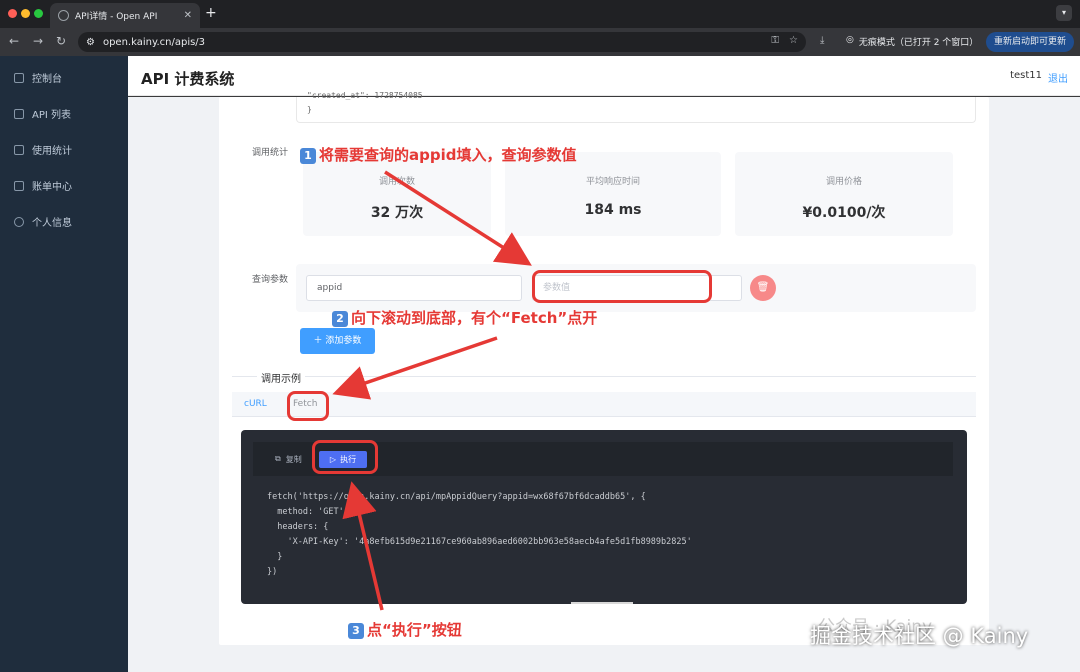  I want to click on app-header: API 计费系统 test11 退出, so click(604, 76).